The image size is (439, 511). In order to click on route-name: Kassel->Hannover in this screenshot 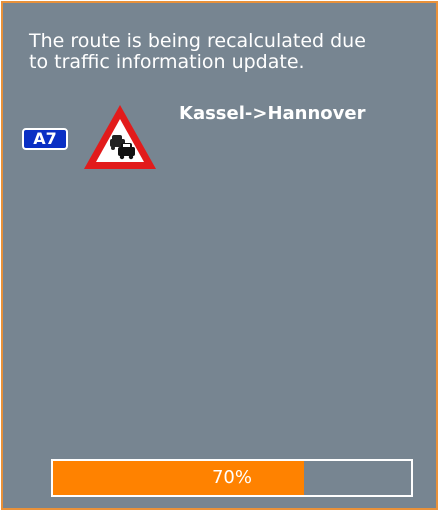, I will do `click(272, 113)`.